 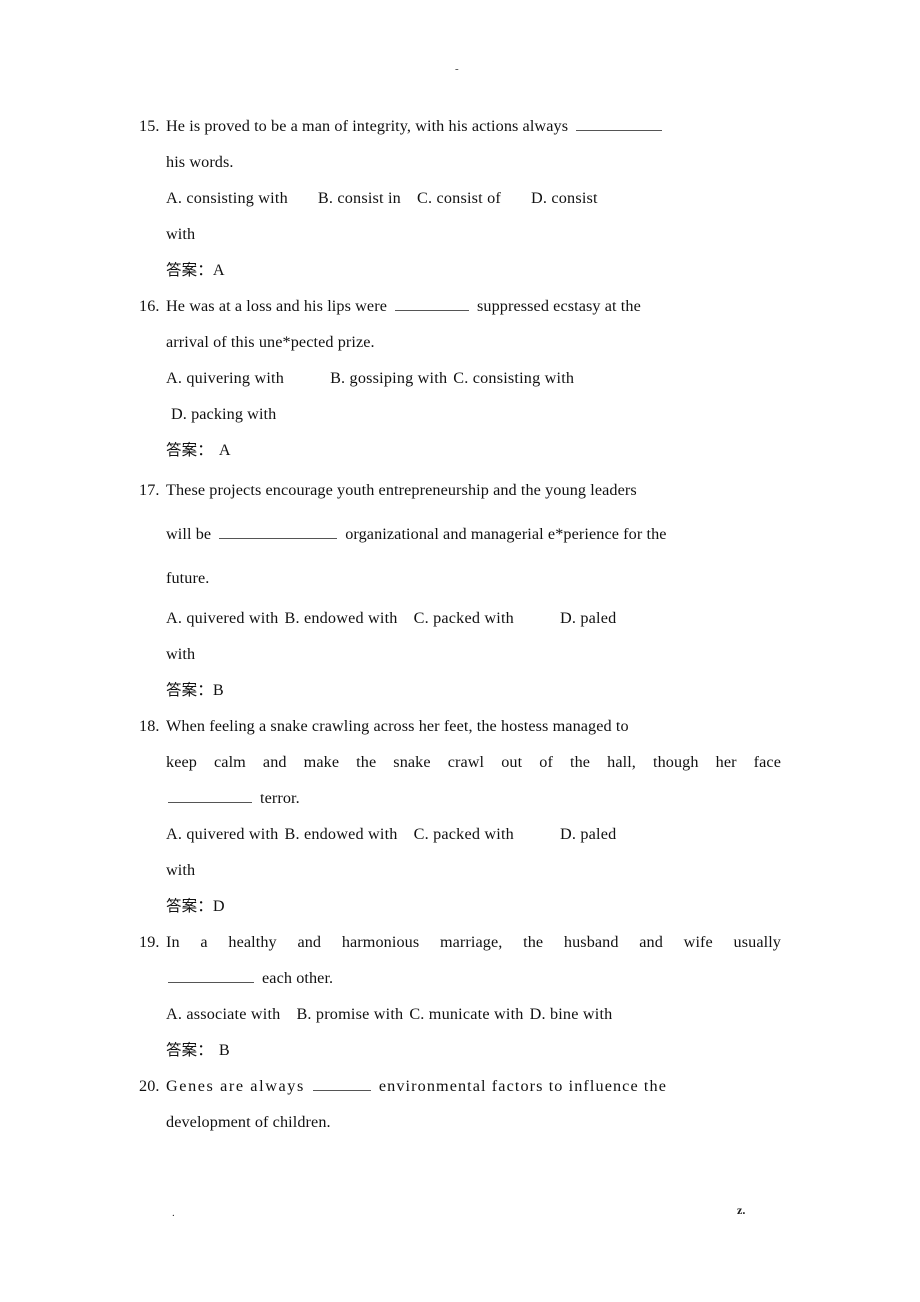 I want to click on question-18-option-c: C. packed with, so click(x=464, y=834).